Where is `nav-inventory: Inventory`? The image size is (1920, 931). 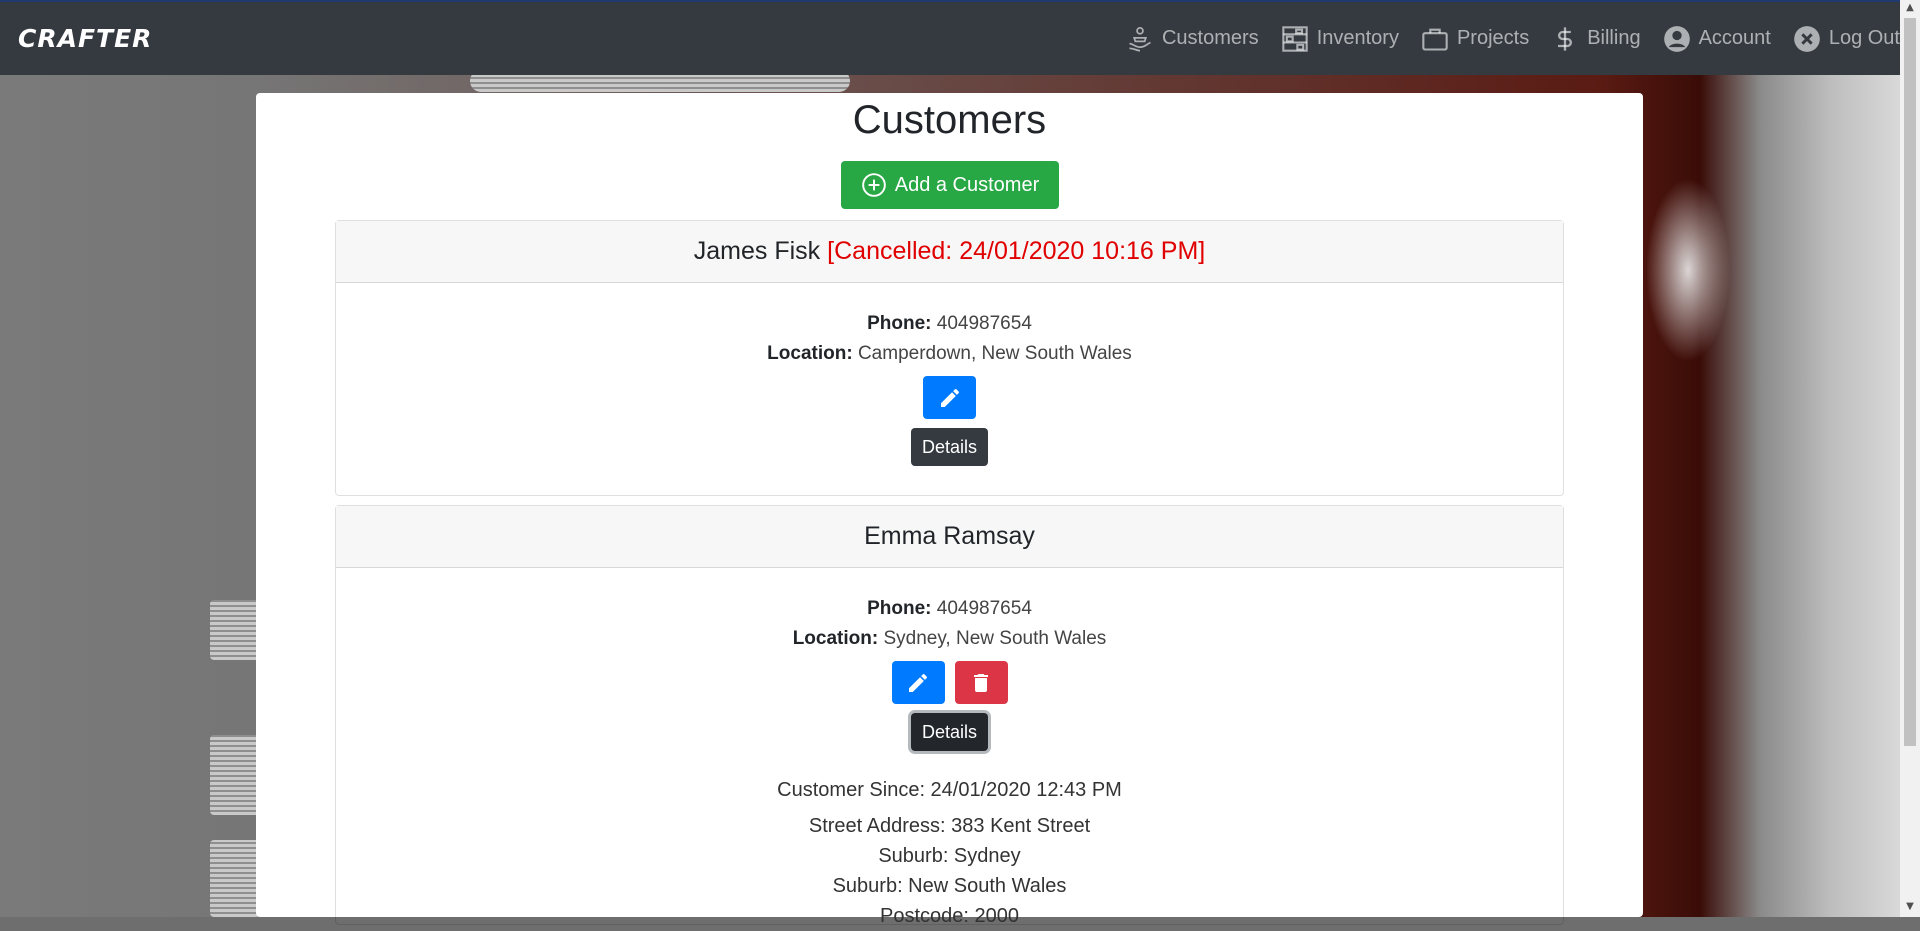
nav-inventory: Inventory is located at coordinates (1340, 39).